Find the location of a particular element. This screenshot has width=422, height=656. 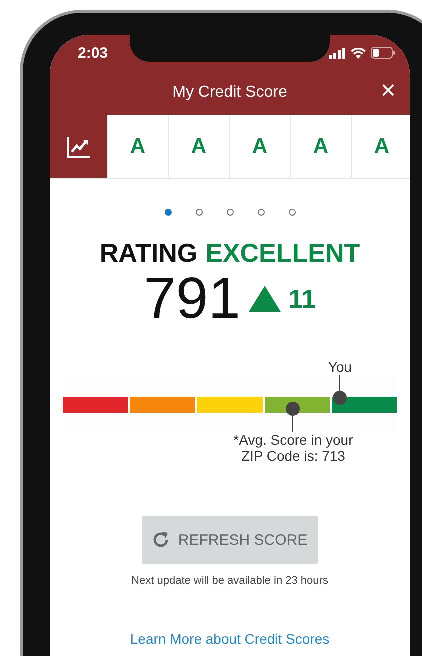

status-time: 2:03 is located at coordinates (93, 53).